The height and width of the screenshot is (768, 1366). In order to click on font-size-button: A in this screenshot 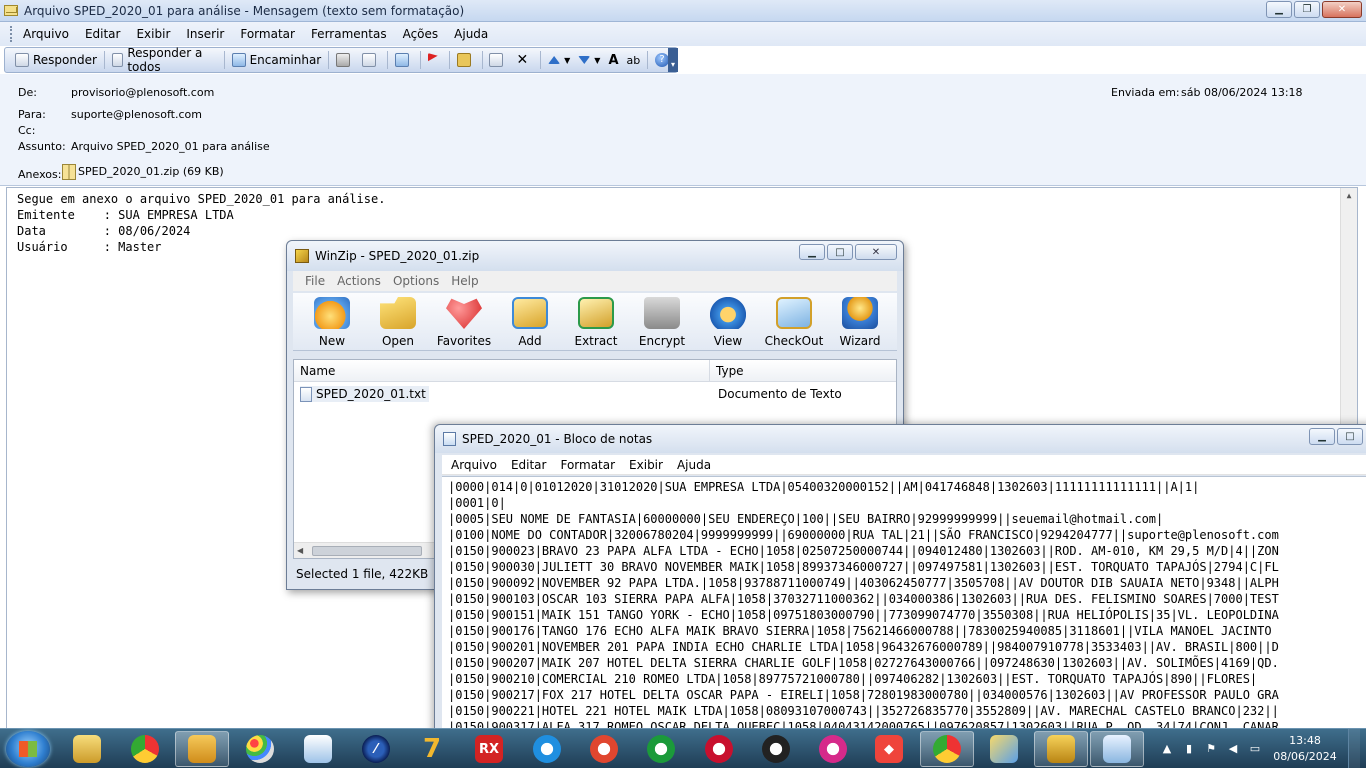, I will do `click(613, 60)`.